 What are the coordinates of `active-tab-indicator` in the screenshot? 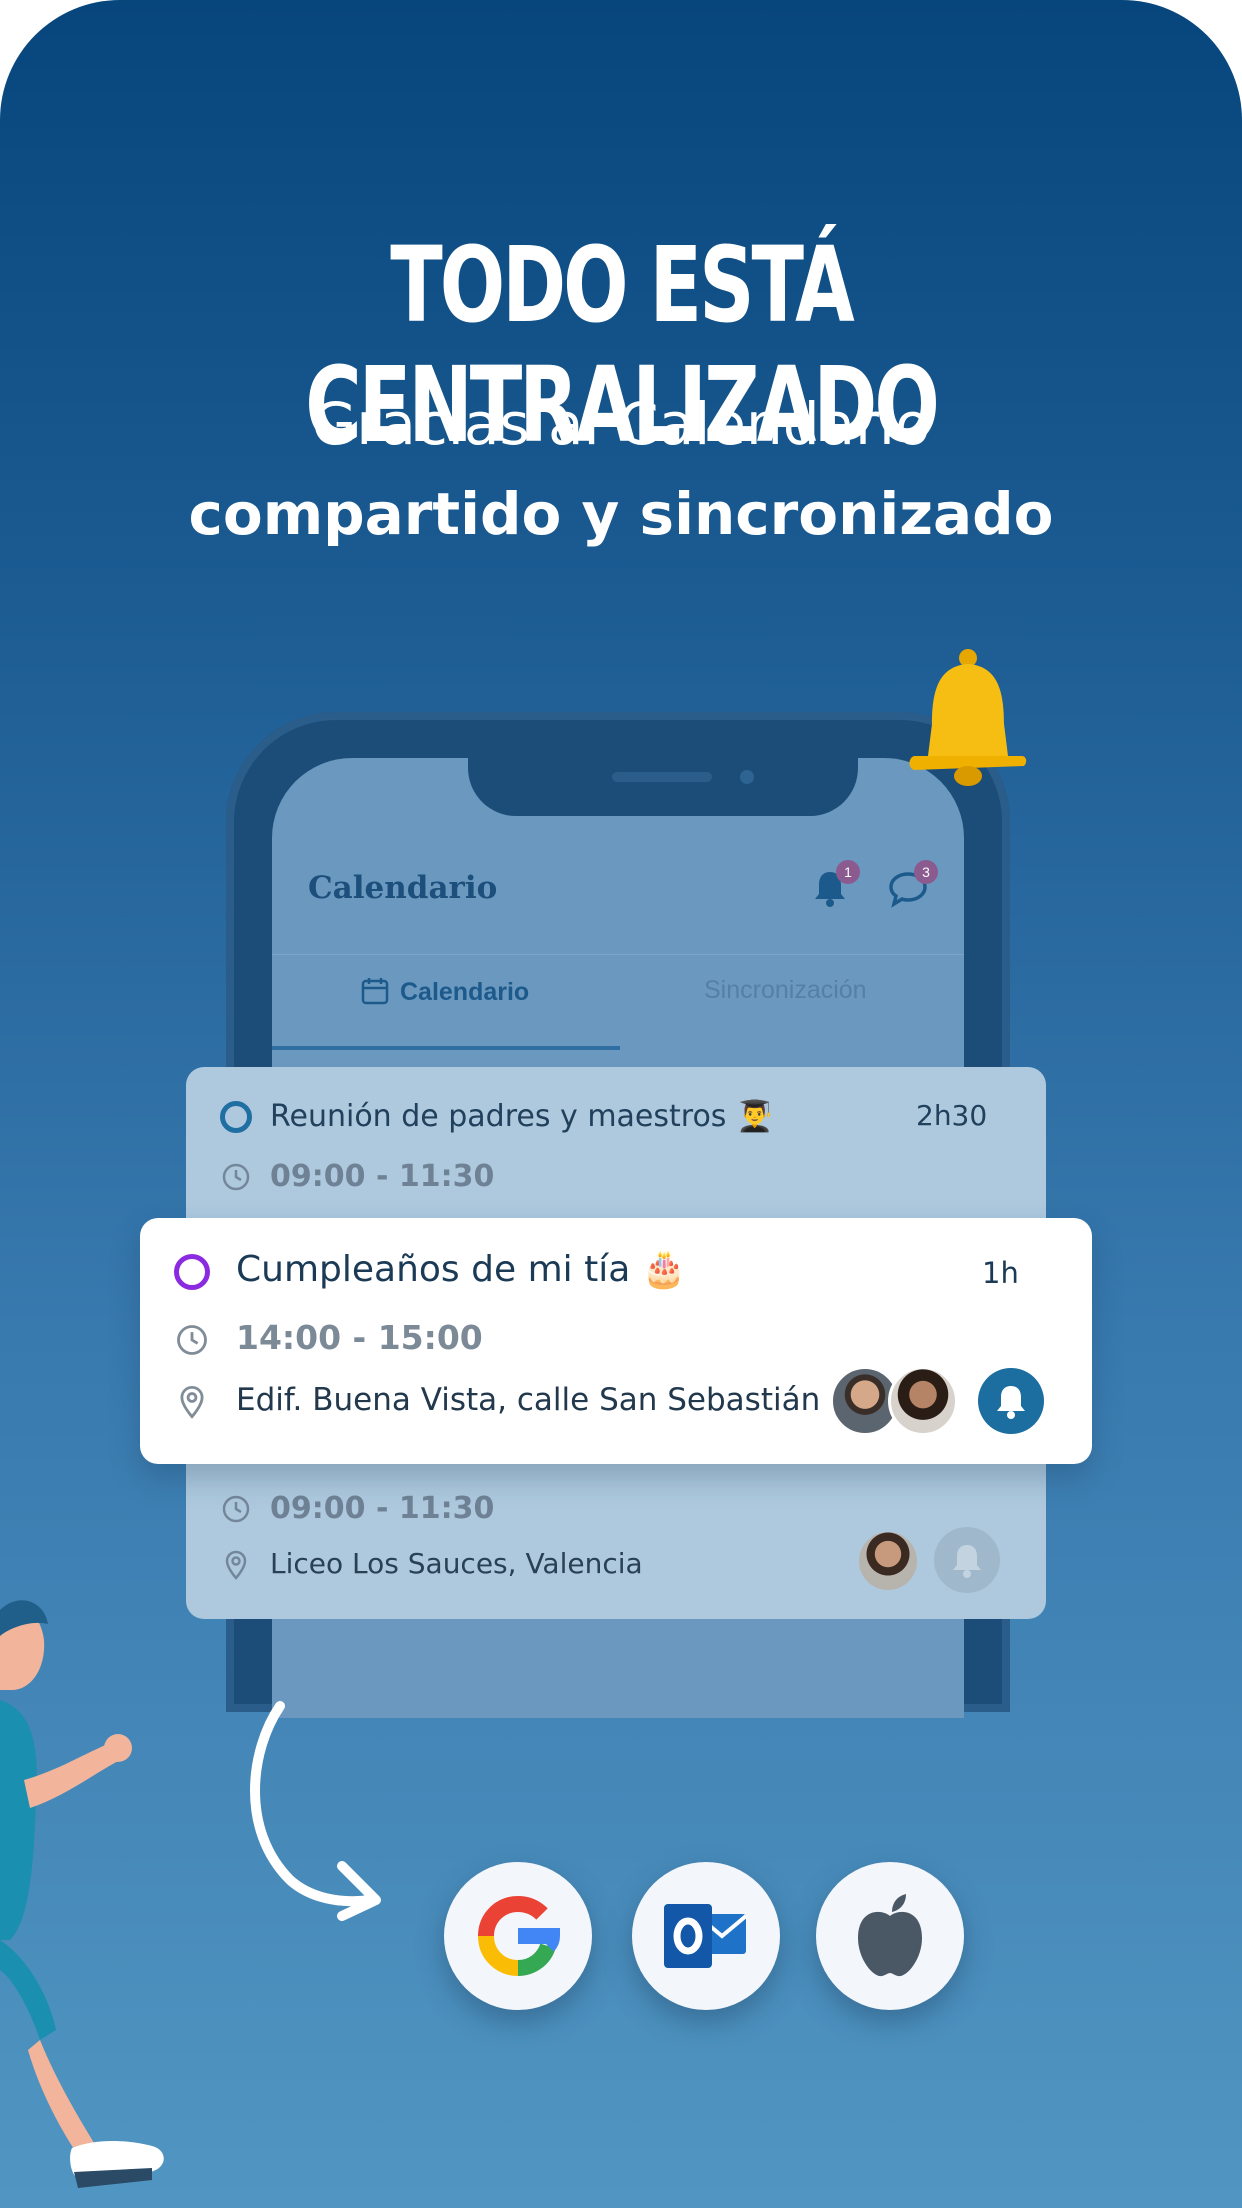 It's located at (446, 1048).